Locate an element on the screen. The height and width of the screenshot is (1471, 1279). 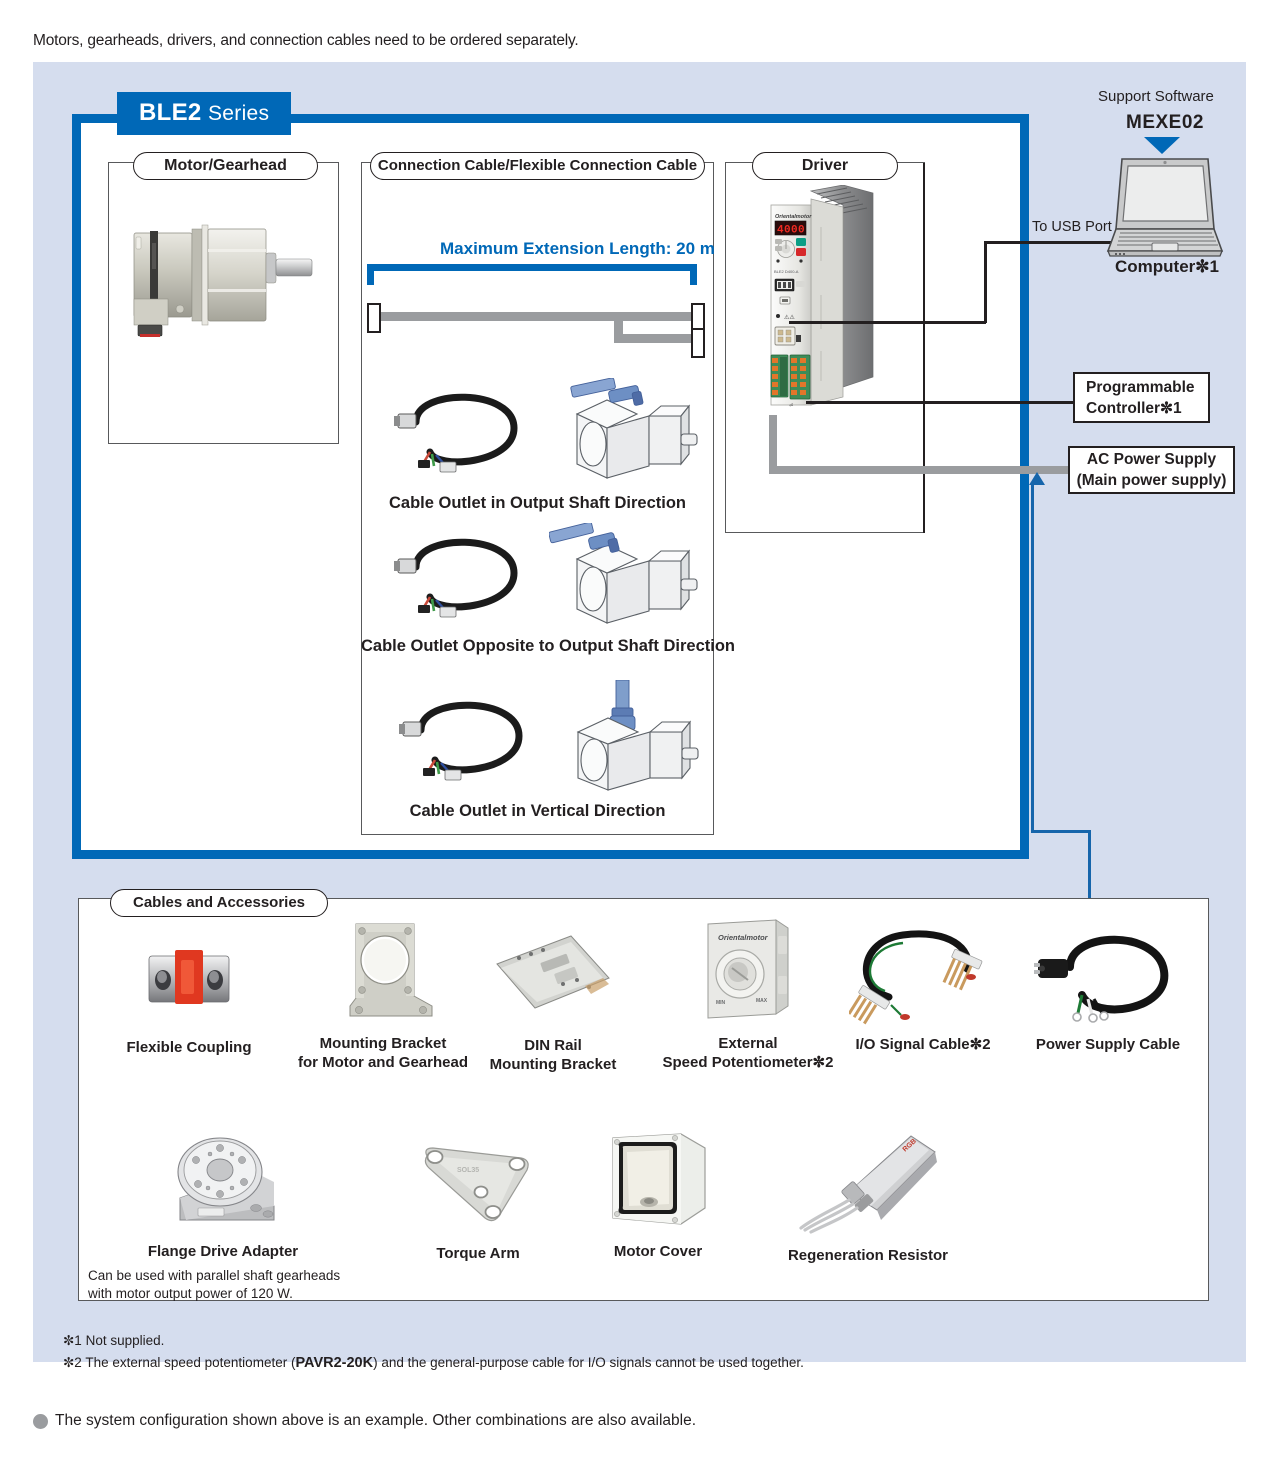
ble2-series-tab: BLE2 Series is located at coordinates (204, 113).